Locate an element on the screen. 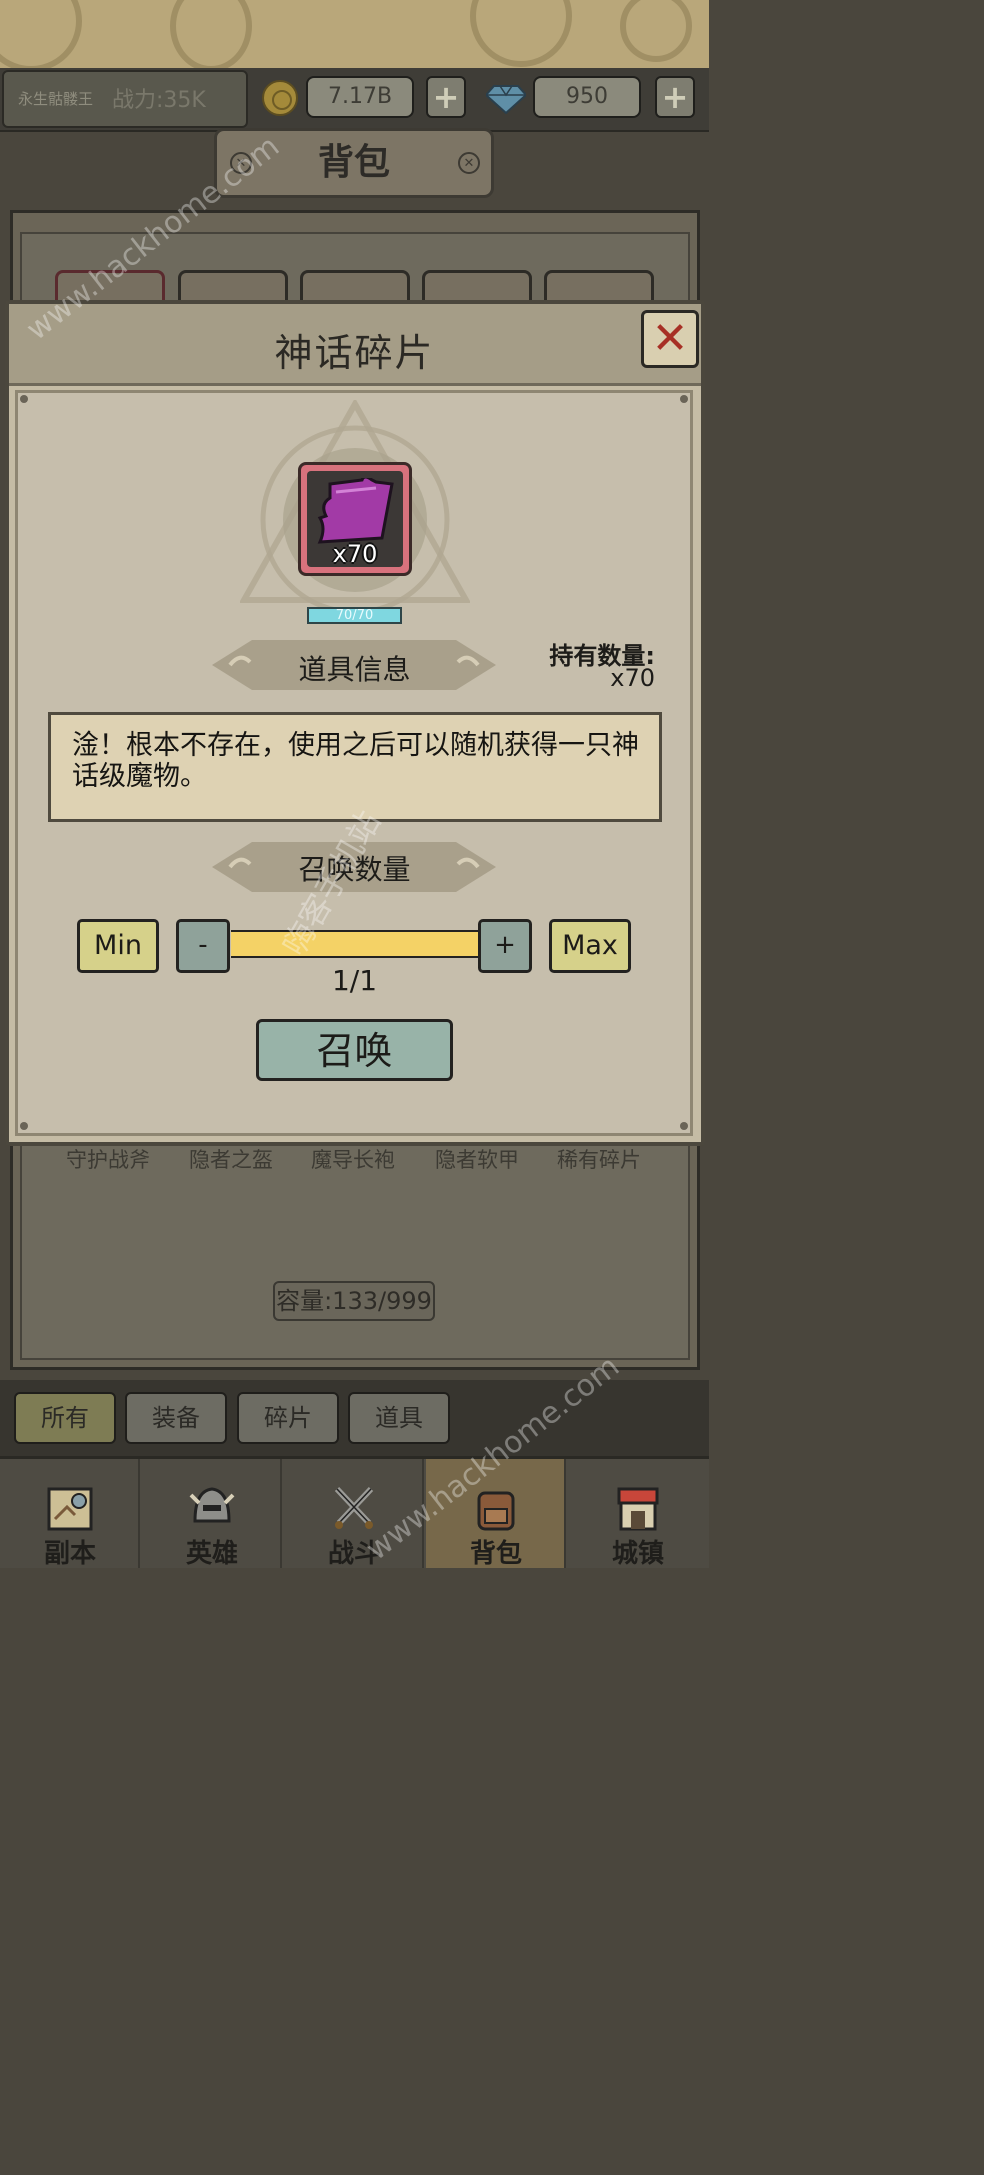  filter-tab-fragments: 碎片 is located at coordinates (288, 1418).